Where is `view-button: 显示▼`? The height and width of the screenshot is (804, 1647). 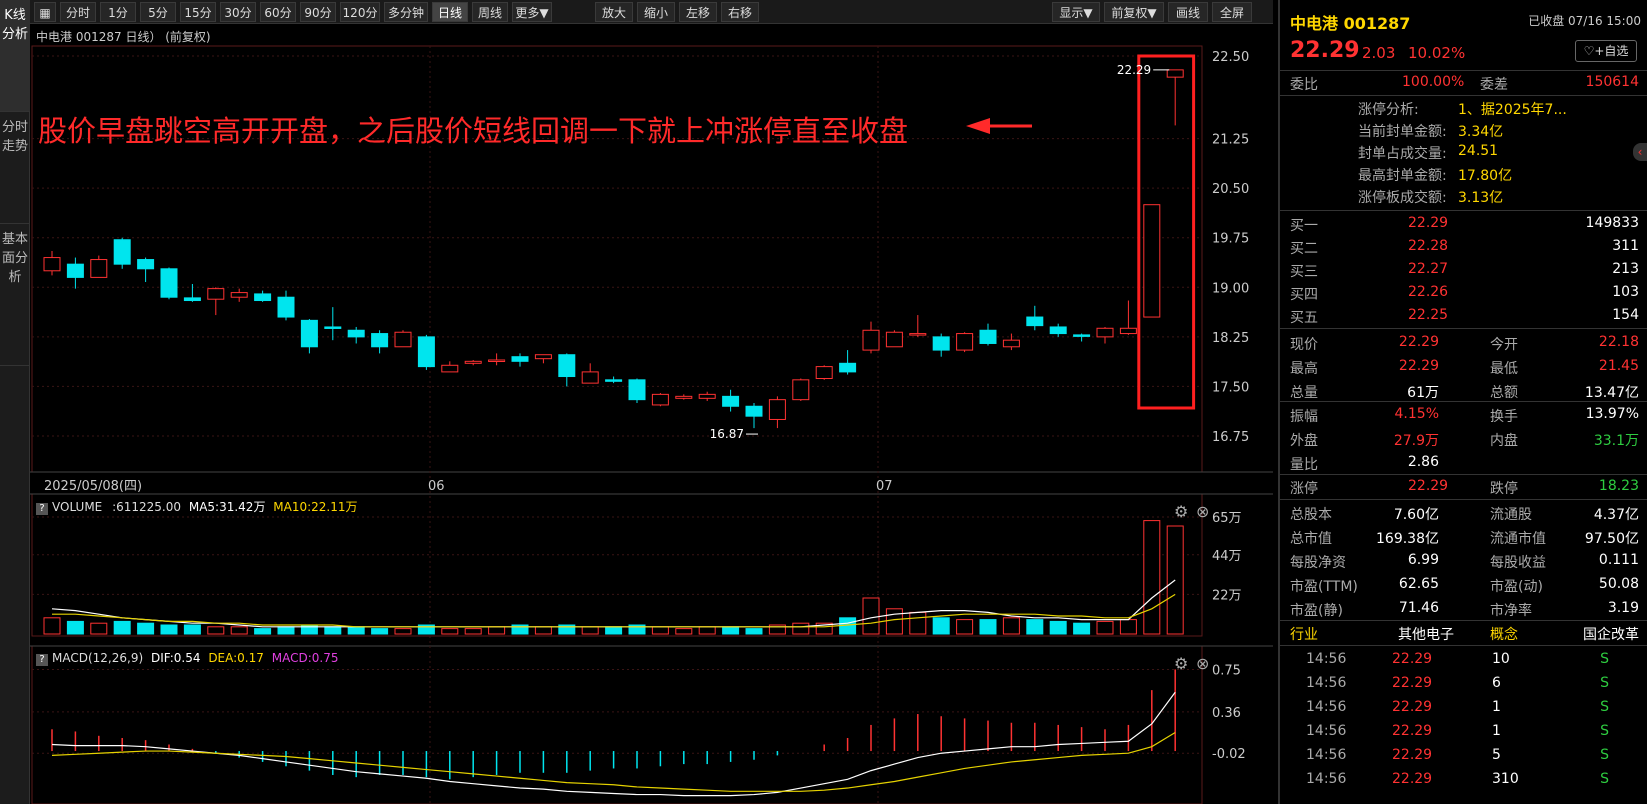 view-button: 显示▼ is located at coordinates (1076, 12).